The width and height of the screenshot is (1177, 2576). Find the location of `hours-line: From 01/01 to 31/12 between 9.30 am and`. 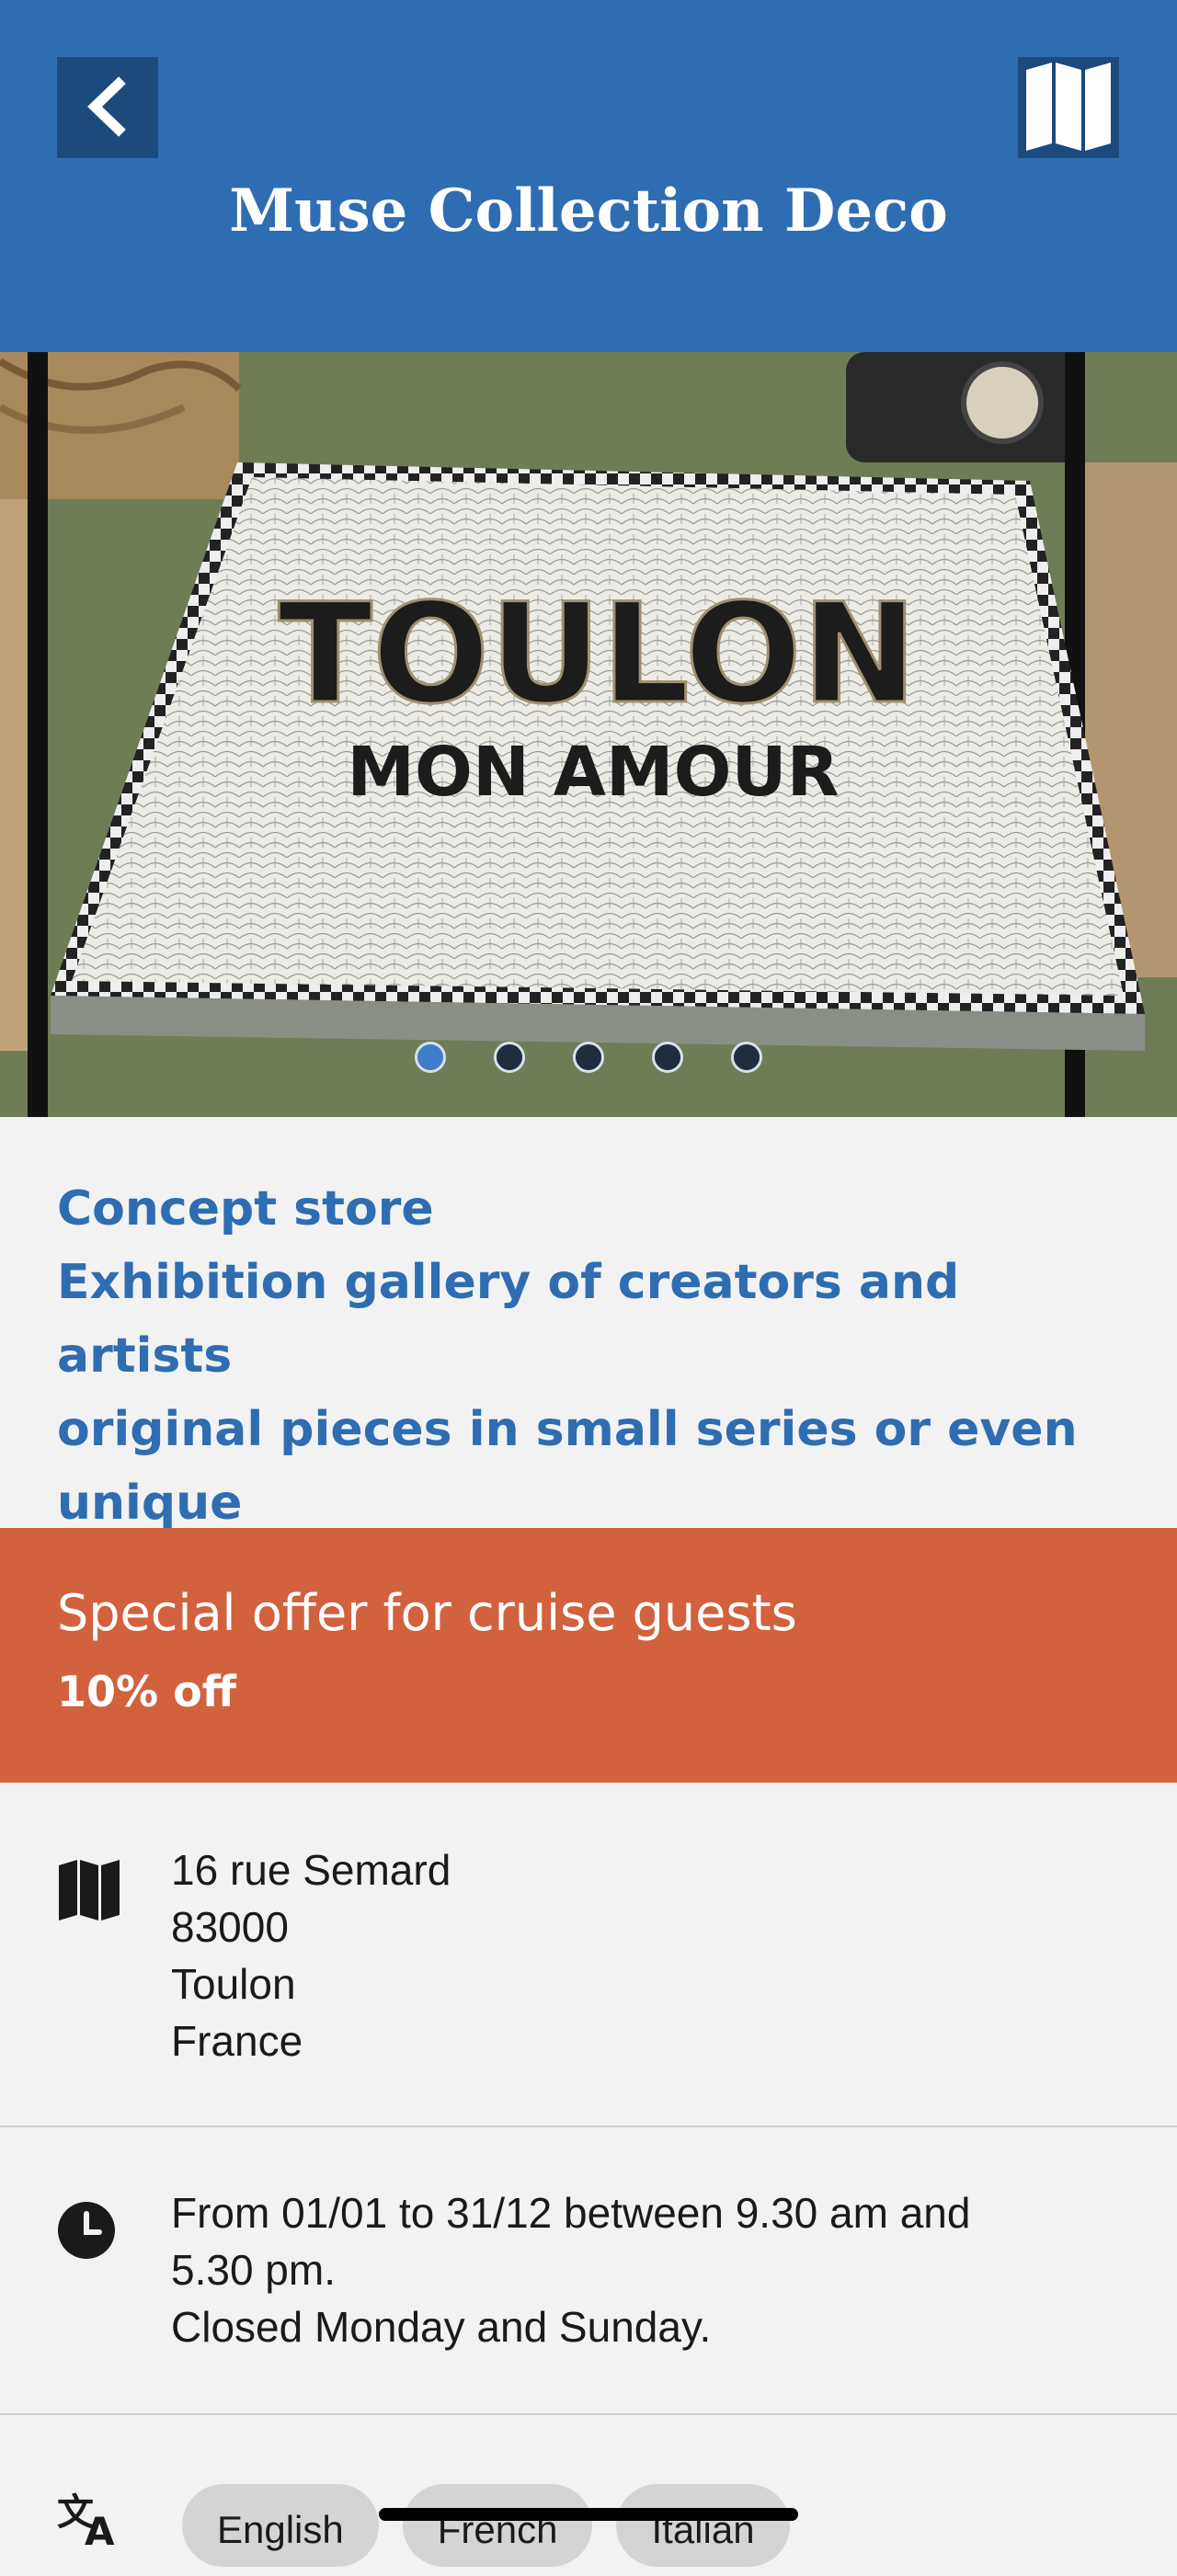

hours-line: From 01/01 to 31/12 between 9.30 am and is located at coordinates (571, 2213).